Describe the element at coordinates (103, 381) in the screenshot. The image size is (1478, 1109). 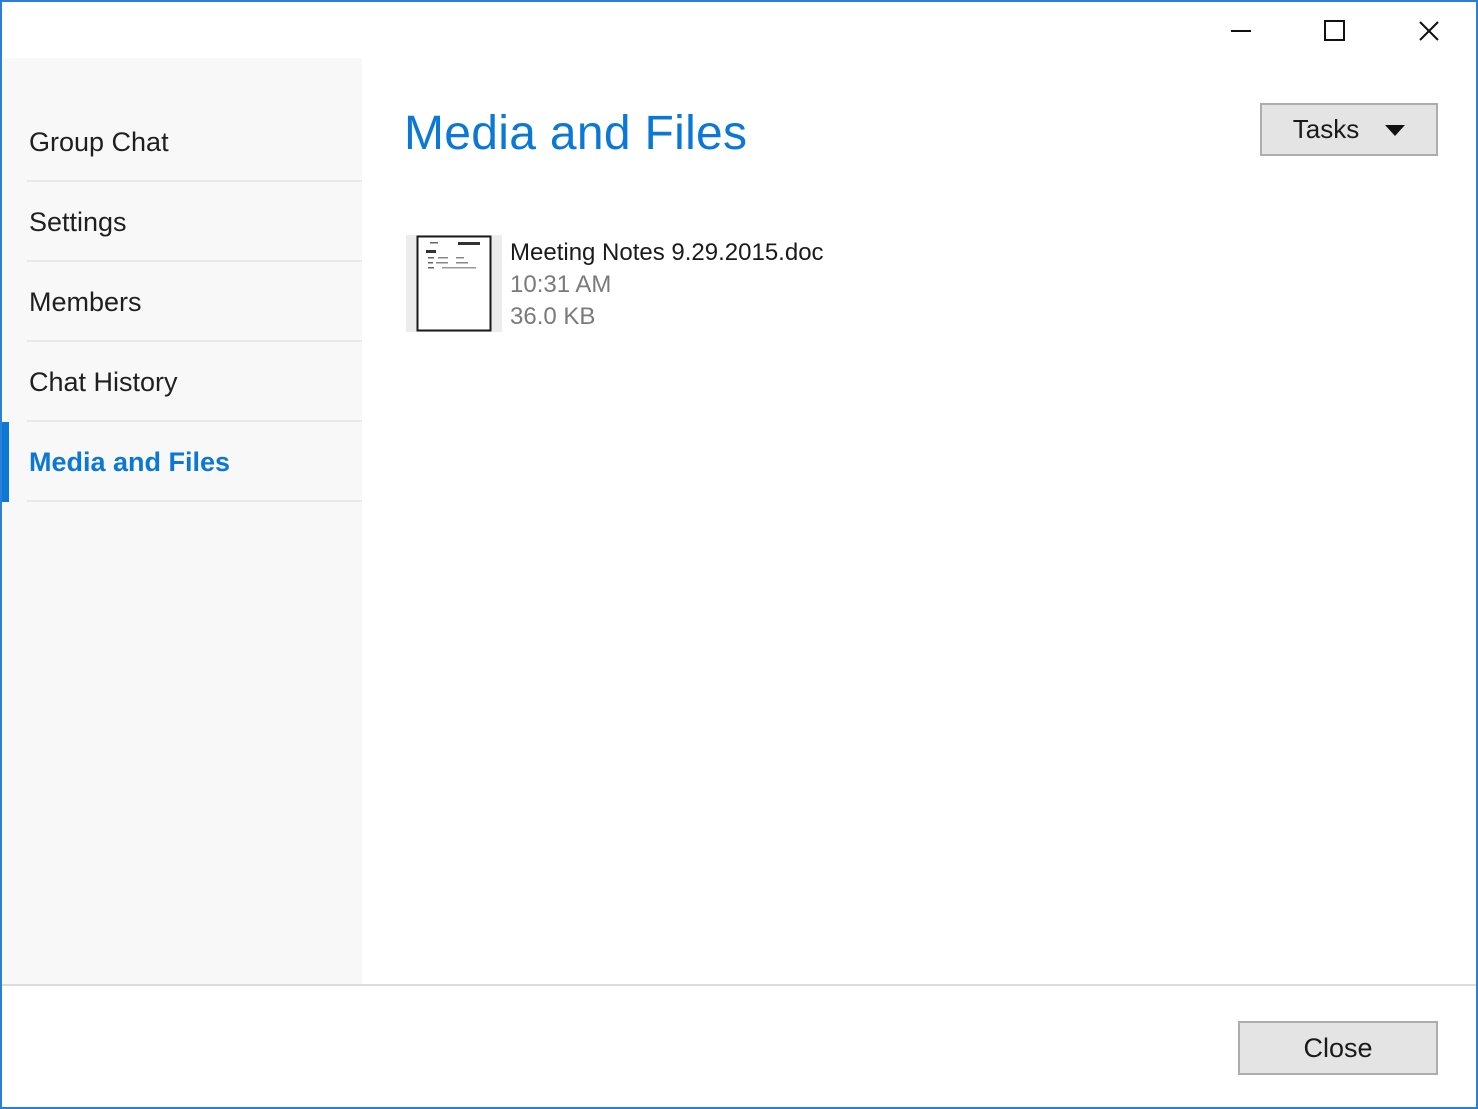
I see `sidebar-item-label: Chat History` at that location.